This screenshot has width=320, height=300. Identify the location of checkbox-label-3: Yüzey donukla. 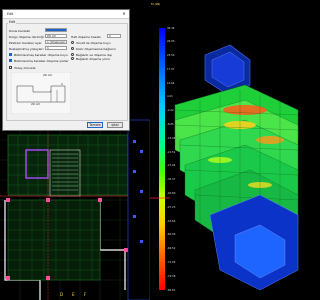
(25, 68).